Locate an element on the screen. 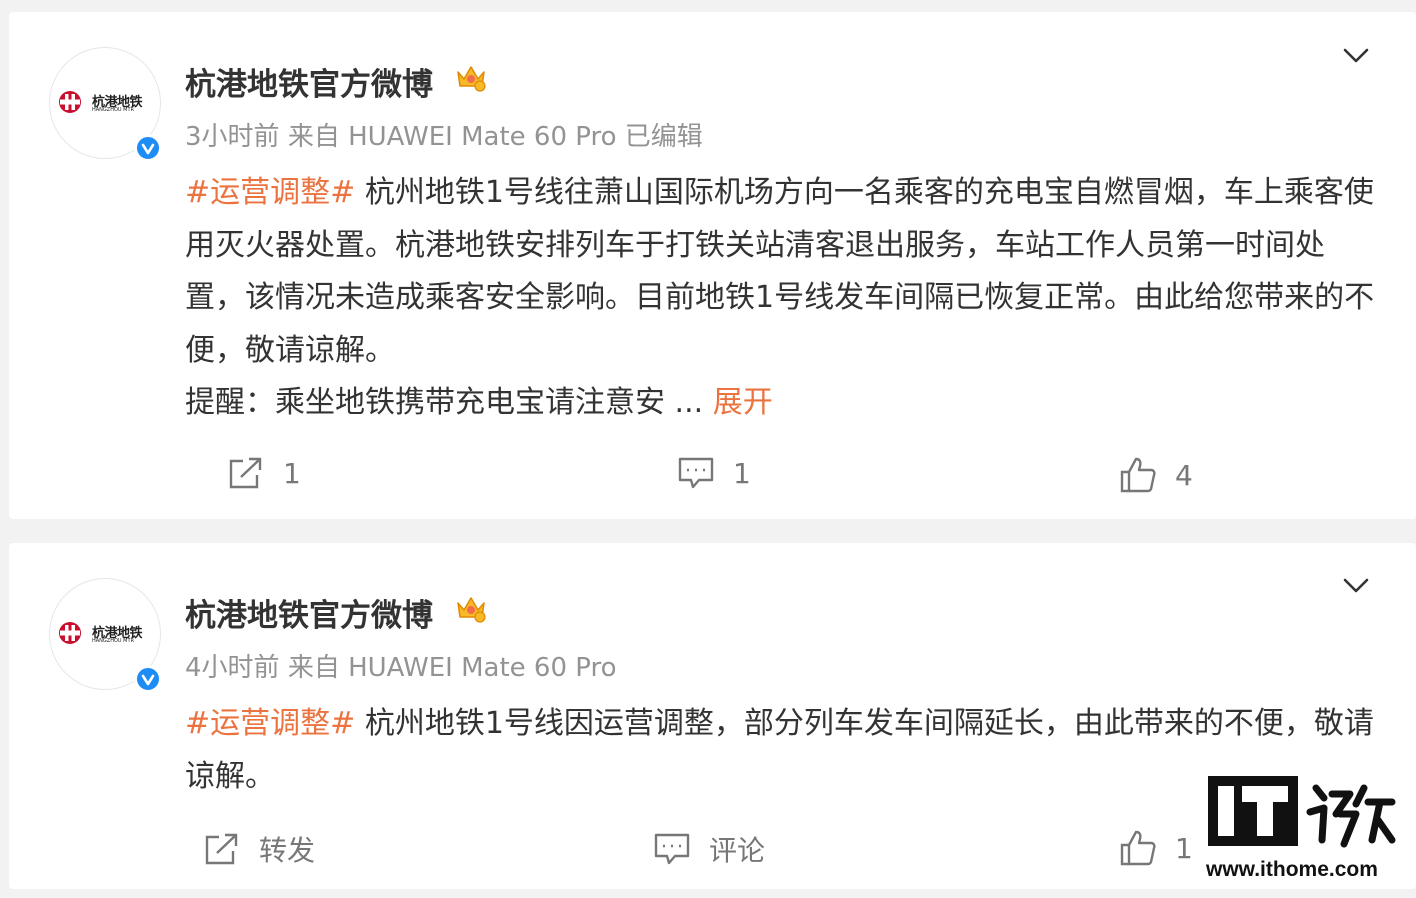  repost-button: 转发 is located at coordinates (259, 849).